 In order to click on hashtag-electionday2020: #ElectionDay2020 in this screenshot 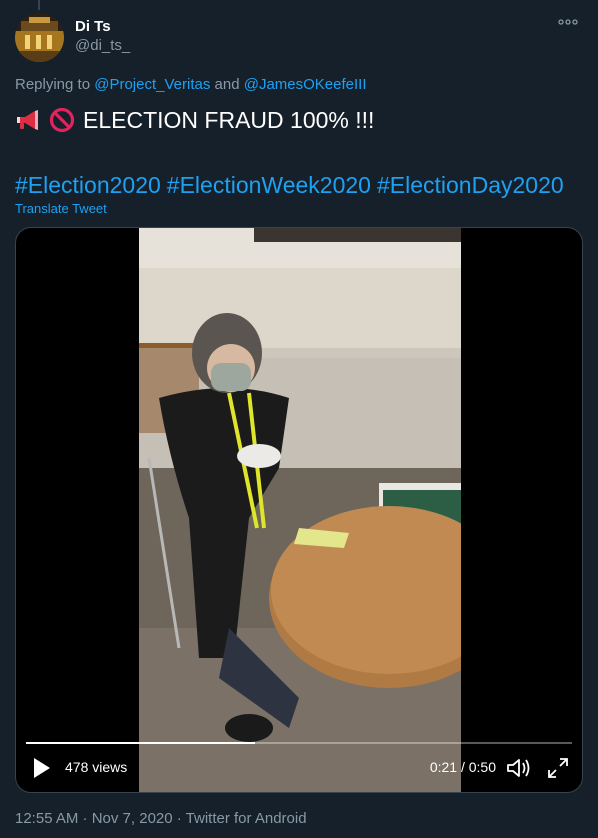, I will do `click(470, 185)`.